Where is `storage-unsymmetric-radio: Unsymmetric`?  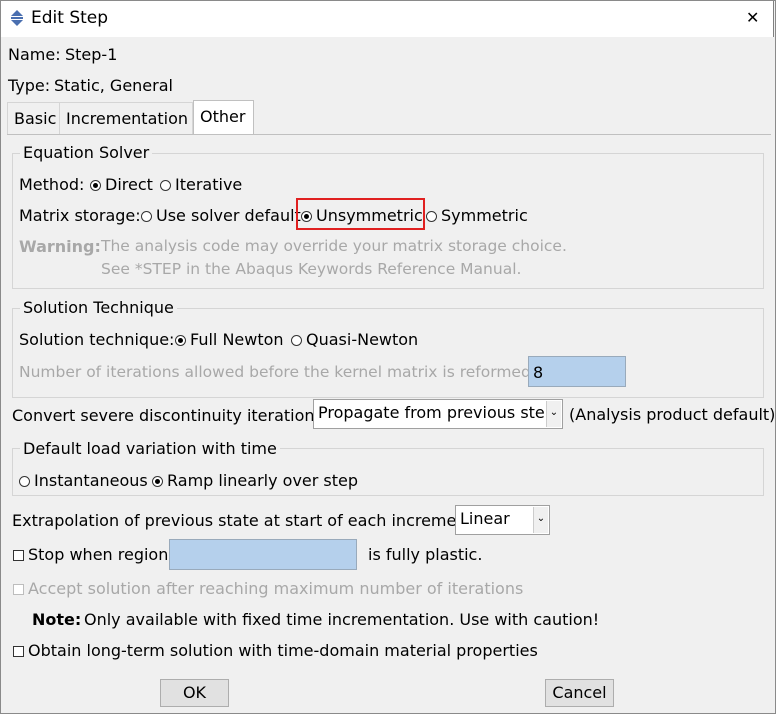 storage-unsymmetric-radio: Unsymmetric is located at coordinates (362, 215).